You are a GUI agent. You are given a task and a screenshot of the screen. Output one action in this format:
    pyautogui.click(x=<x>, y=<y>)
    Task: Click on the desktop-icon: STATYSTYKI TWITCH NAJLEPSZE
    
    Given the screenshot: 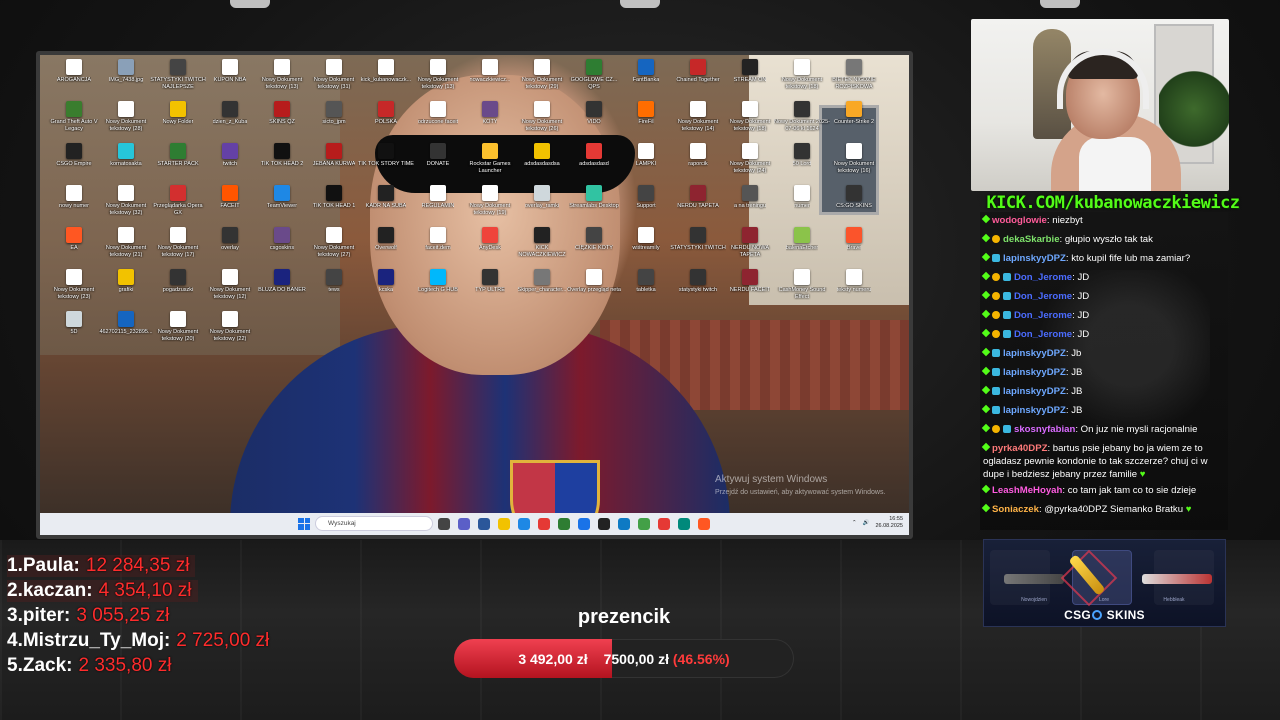 What is the action you would take?
    pyautogui.click(x=178, y=74)
    